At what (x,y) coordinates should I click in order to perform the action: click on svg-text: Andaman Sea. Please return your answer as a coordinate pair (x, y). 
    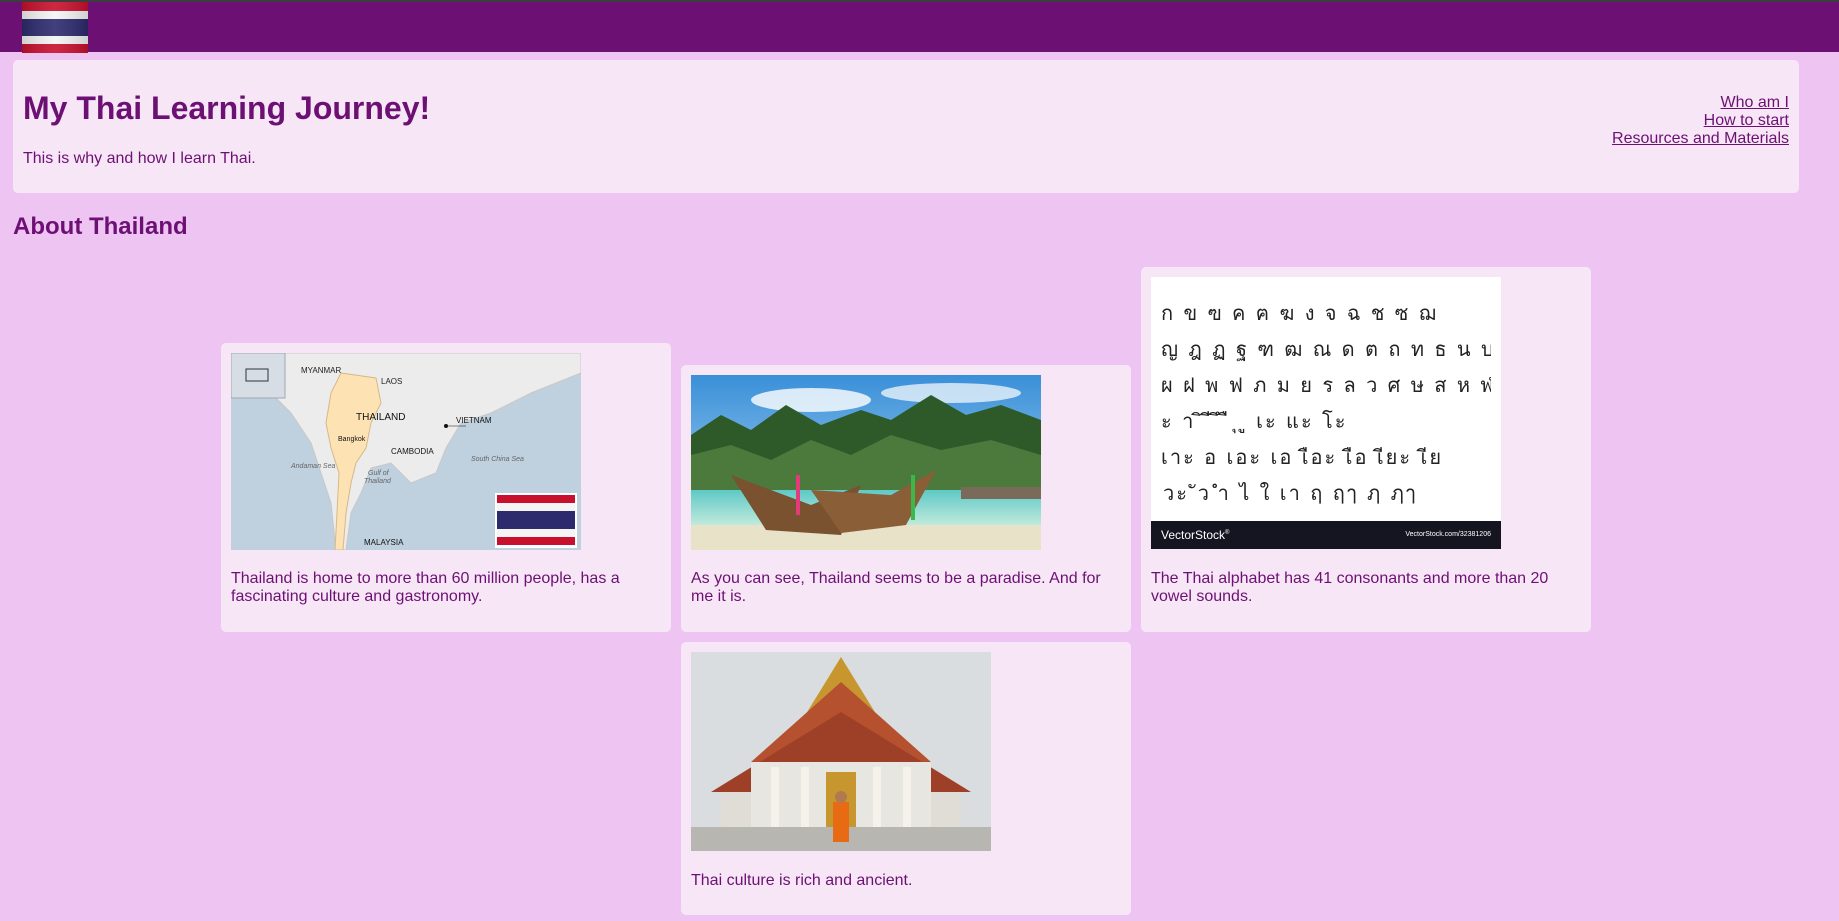
    Looking at the image, I should click on (312, 466).